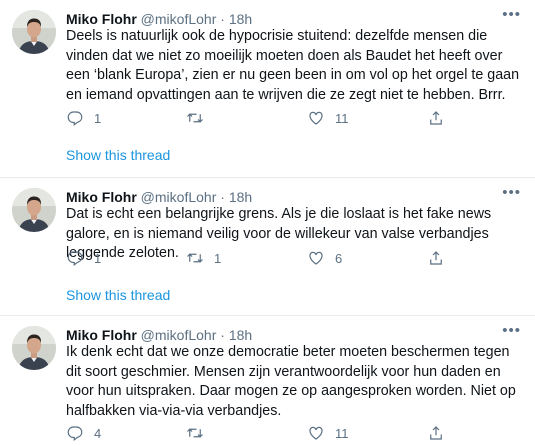 The width and height of the screenshot is (535, 446). What do you see at coordinates (98, 433) in the screenshot?
I see `reply-count: 4` at bounding box center [98, 433].